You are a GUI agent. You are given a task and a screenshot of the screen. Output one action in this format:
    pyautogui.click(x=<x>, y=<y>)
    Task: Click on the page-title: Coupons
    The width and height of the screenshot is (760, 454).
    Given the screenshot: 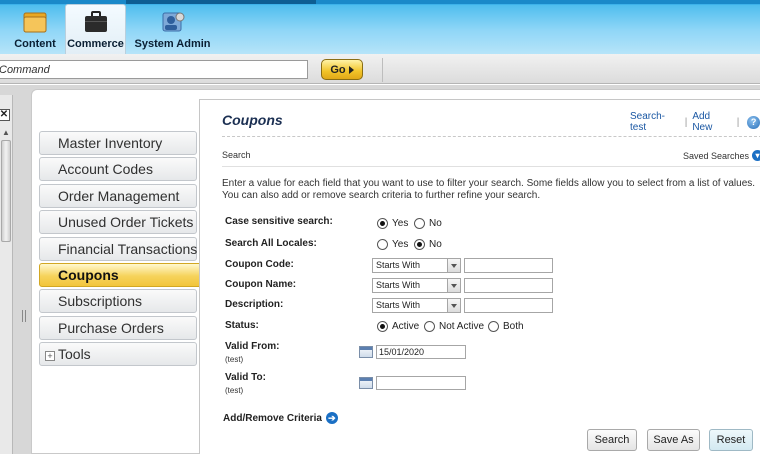 What is the action you would take?
    pyautogui.click(x=252, y=120)
    